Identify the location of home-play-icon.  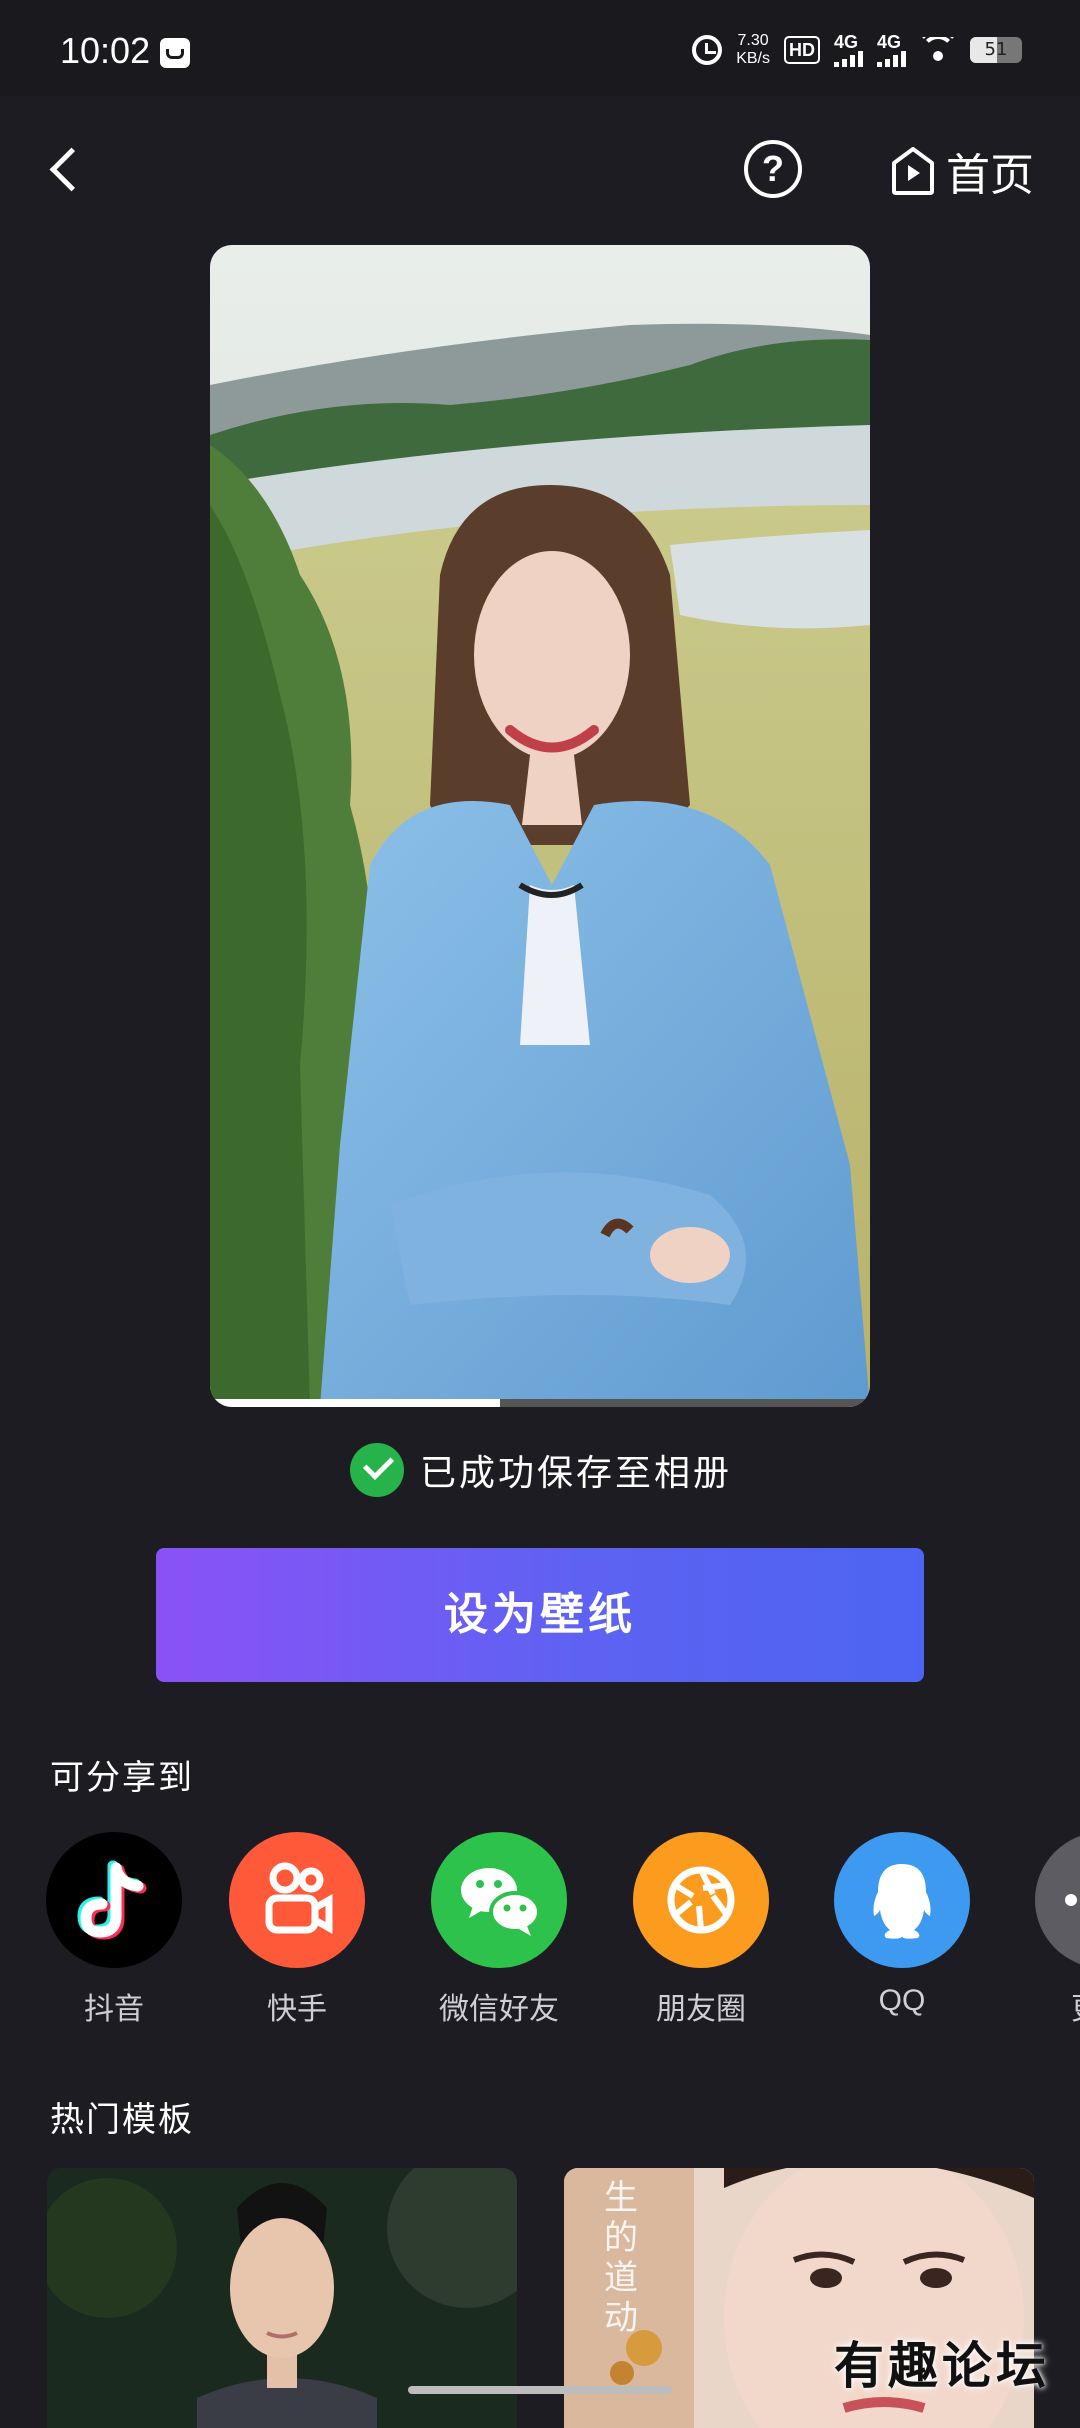
(913, 171).